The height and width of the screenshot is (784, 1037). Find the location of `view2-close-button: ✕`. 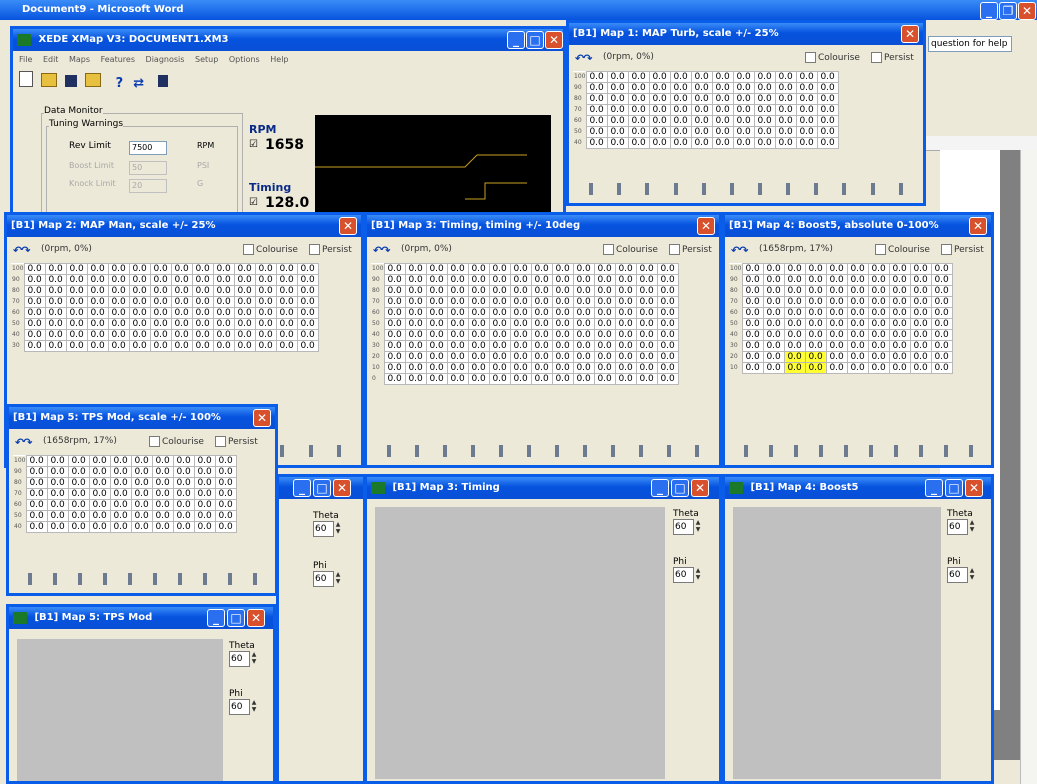

view2-close-button: ✕ is located at coordinates (342, 488).